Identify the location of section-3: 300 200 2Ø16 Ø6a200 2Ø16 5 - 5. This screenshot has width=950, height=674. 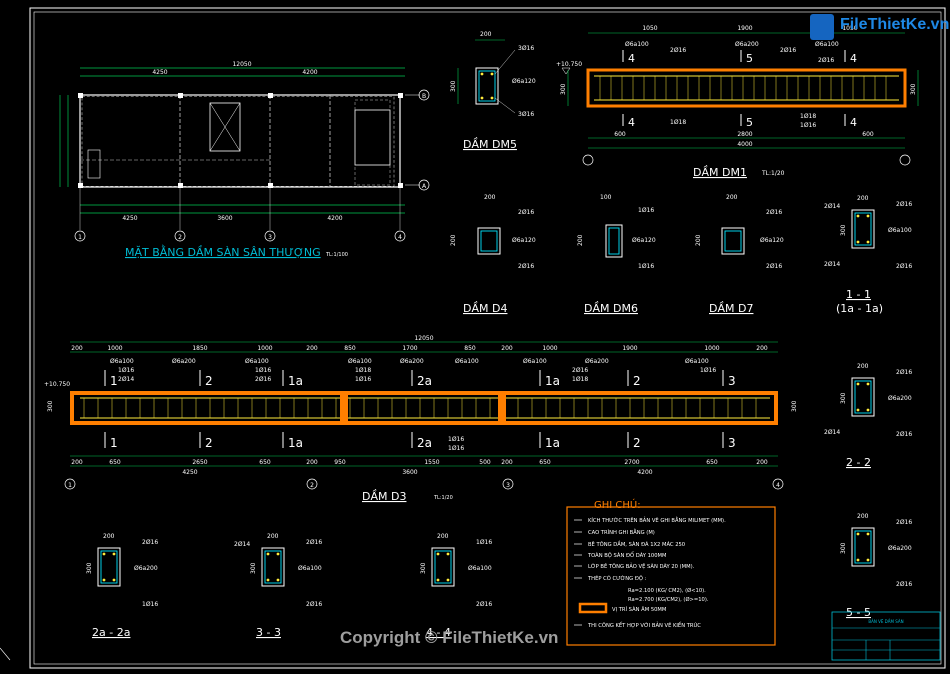
(876, 566).